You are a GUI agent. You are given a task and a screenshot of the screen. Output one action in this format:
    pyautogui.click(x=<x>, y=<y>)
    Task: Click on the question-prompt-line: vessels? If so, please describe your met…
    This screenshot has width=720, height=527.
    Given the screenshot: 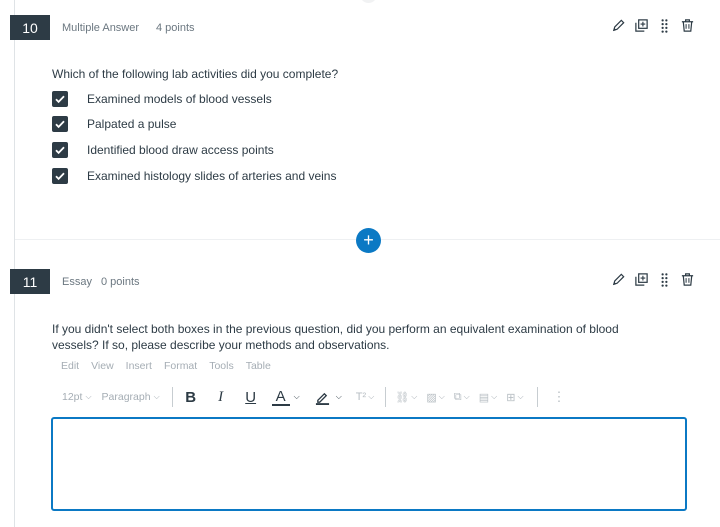 What is the action you would take?
    pyautogui.click(x=221, y=345)
    